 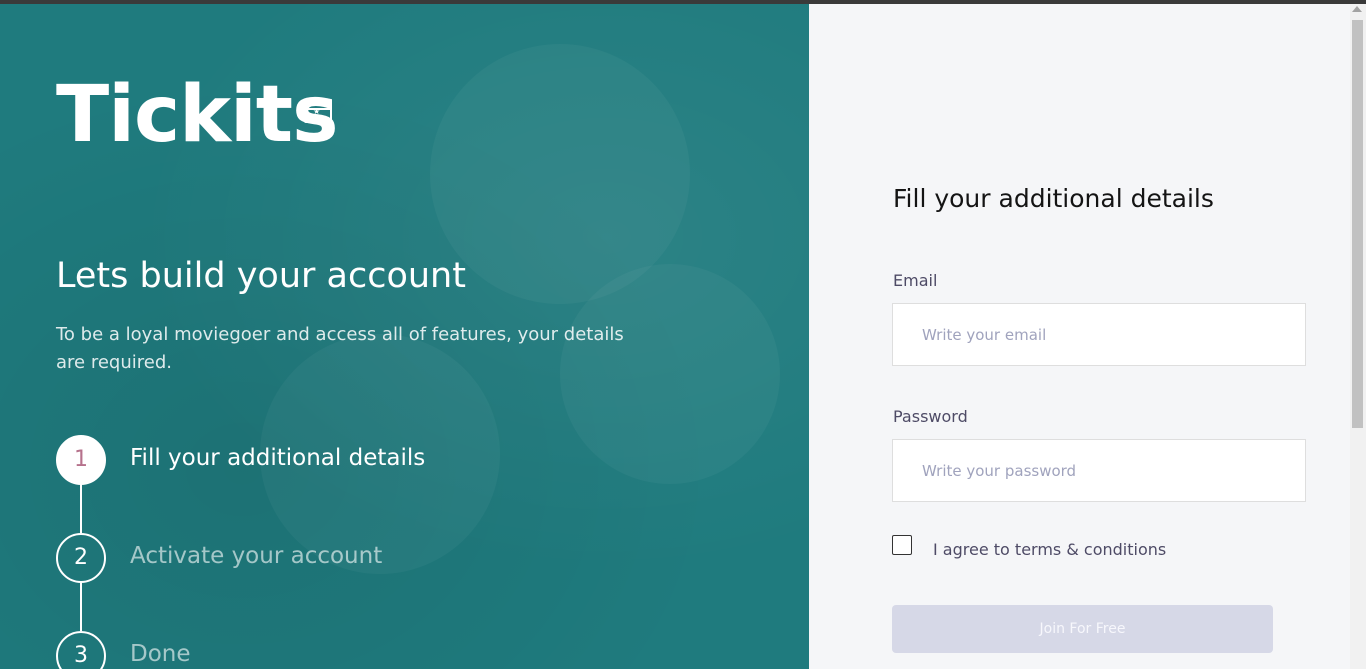 I want to click on step-label: Activate your account, so click(x=256, y=556).